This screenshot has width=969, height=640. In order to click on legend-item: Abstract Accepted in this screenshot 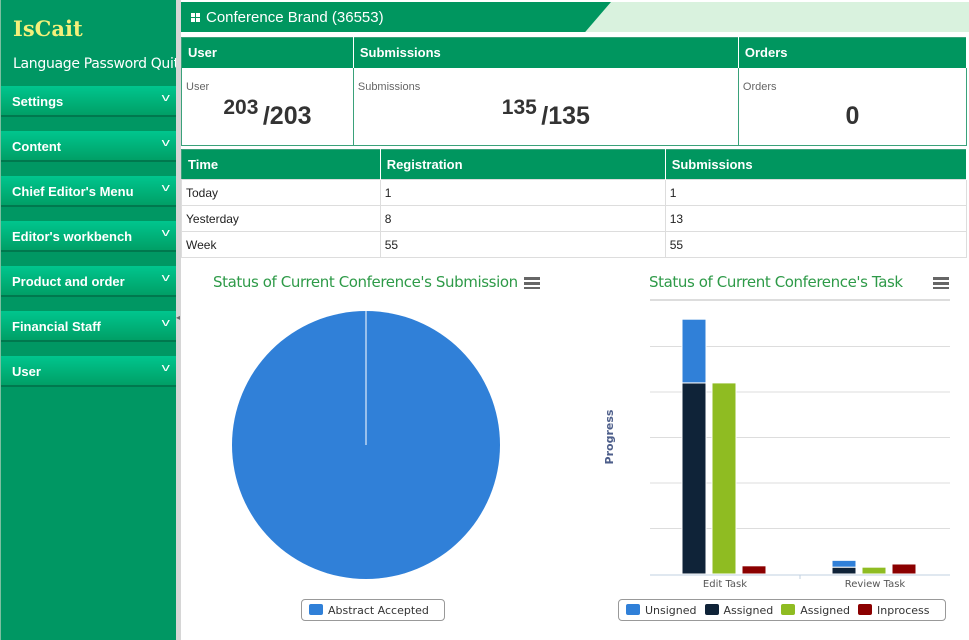, I will do `click(369, 610)`.